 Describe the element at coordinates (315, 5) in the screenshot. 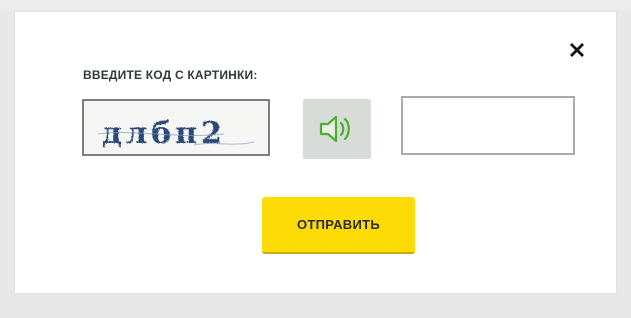

I see `page-backdrop` at that location.